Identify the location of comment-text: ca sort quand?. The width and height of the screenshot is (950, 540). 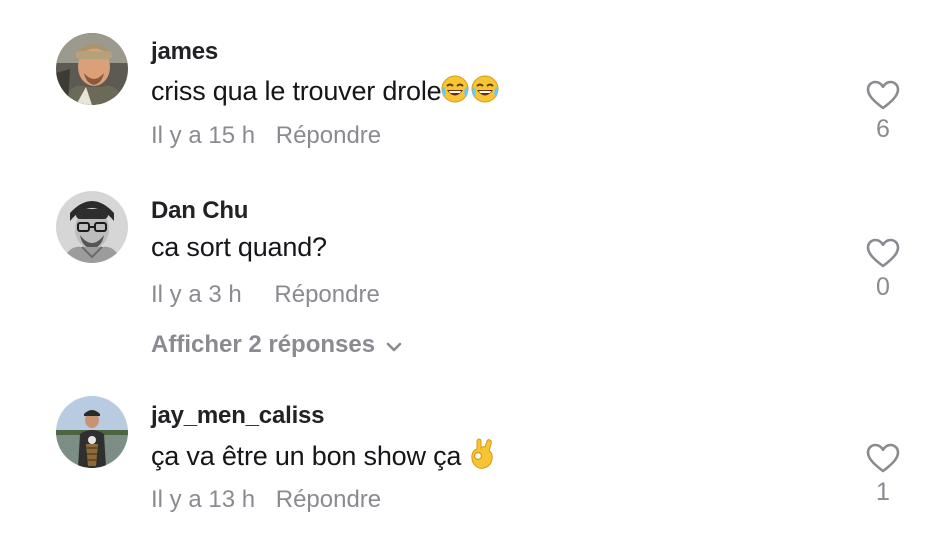
(239, 247).